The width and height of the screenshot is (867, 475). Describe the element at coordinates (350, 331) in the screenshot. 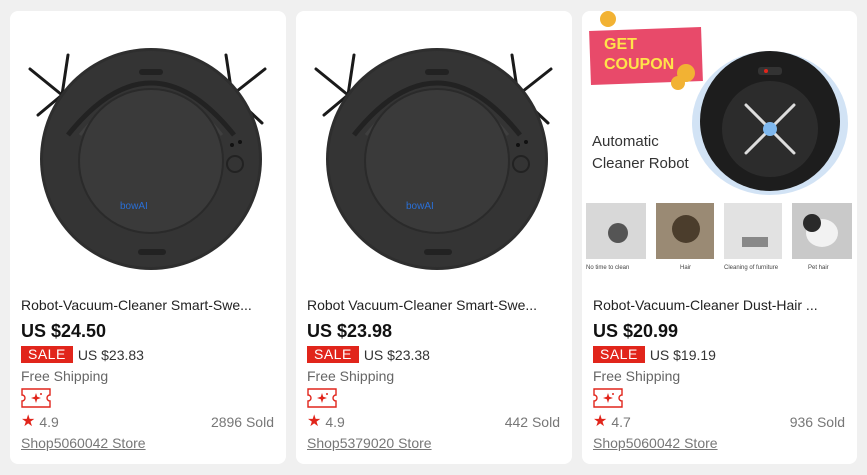

I see `product-price: US $23.98` at that location.